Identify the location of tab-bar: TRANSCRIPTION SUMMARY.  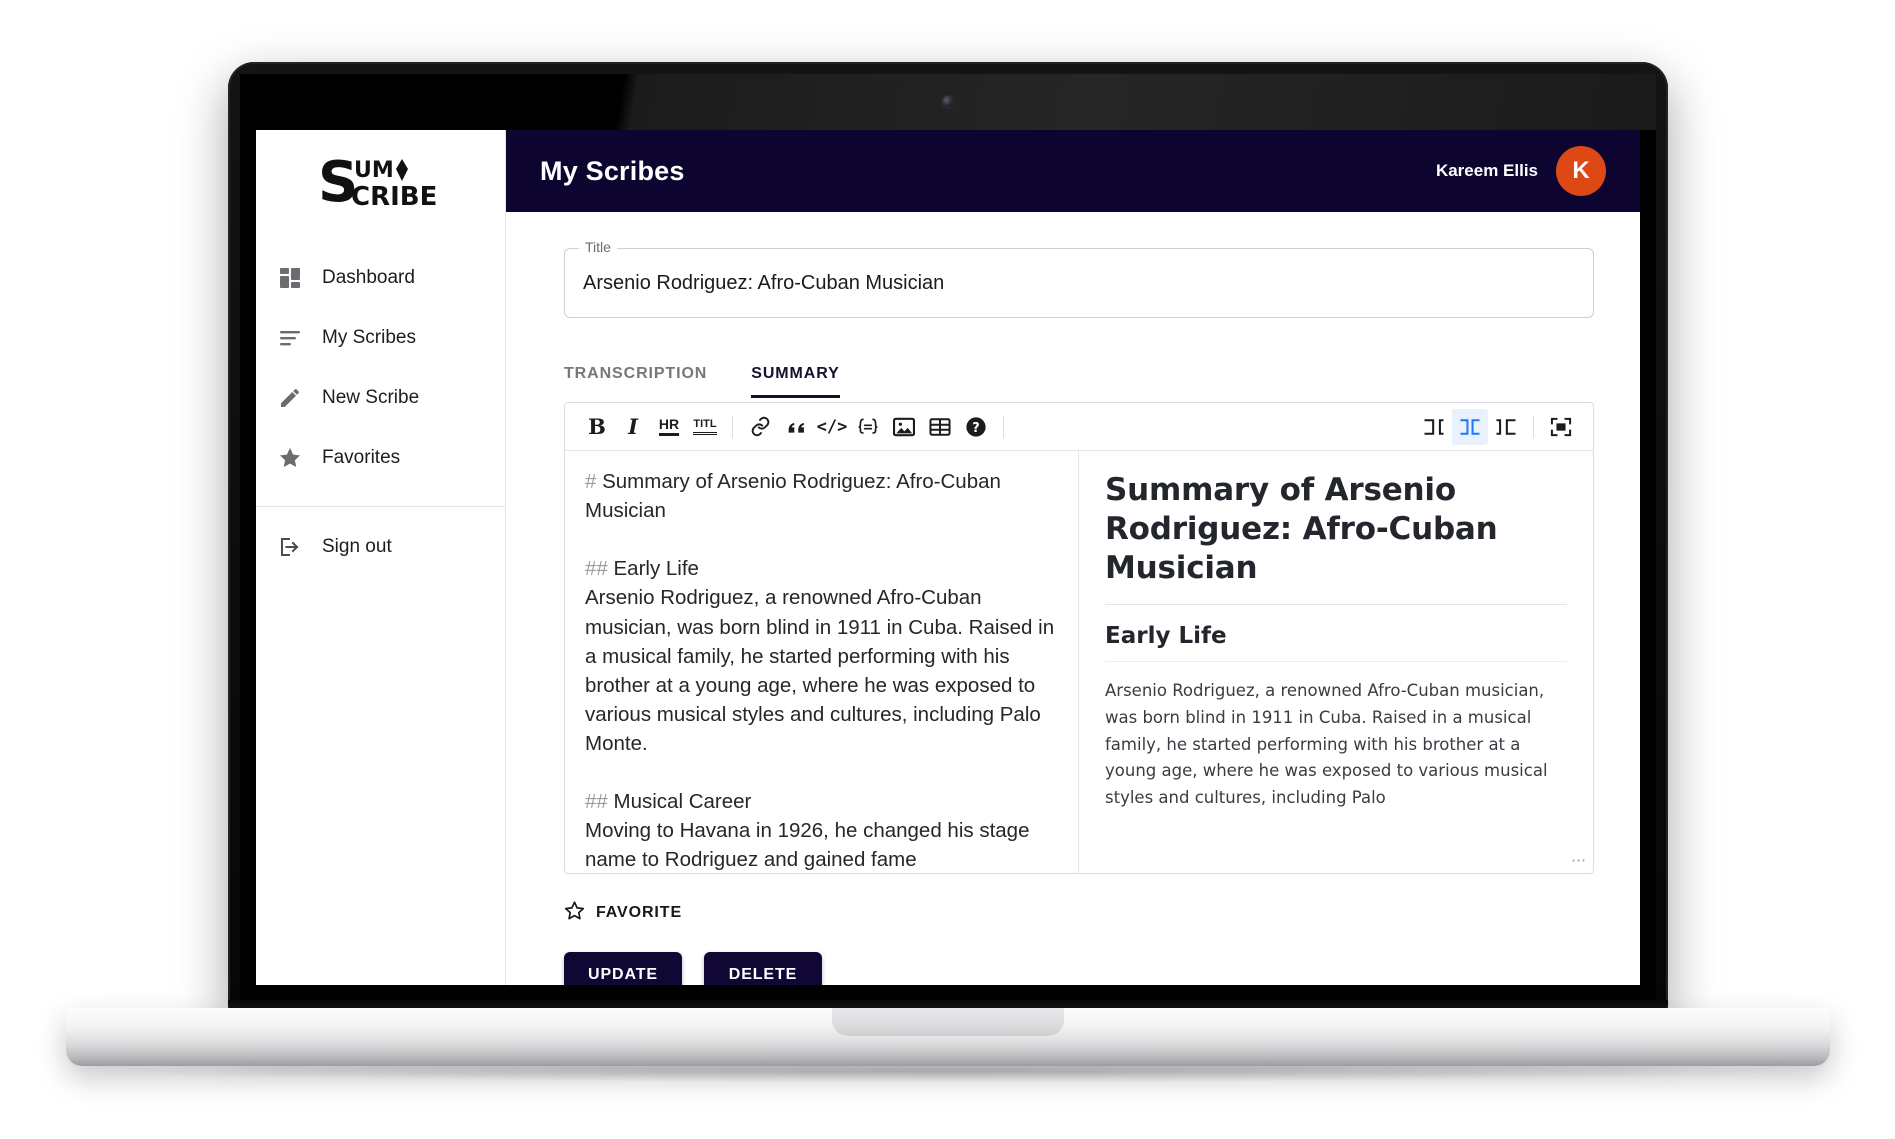
(1079, 375).